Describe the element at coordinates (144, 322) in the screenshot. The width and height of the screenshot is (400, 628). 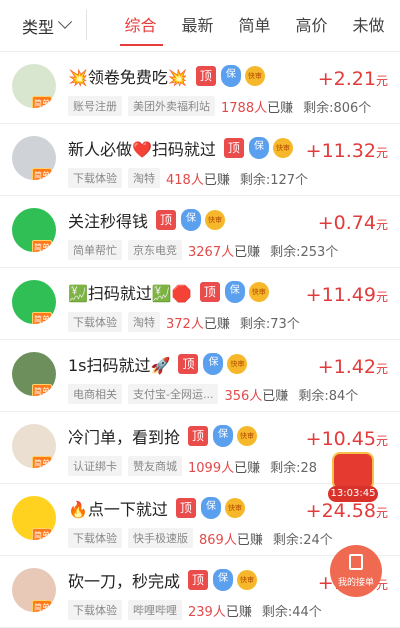
I see `platform-chip: 淘特` at that location.